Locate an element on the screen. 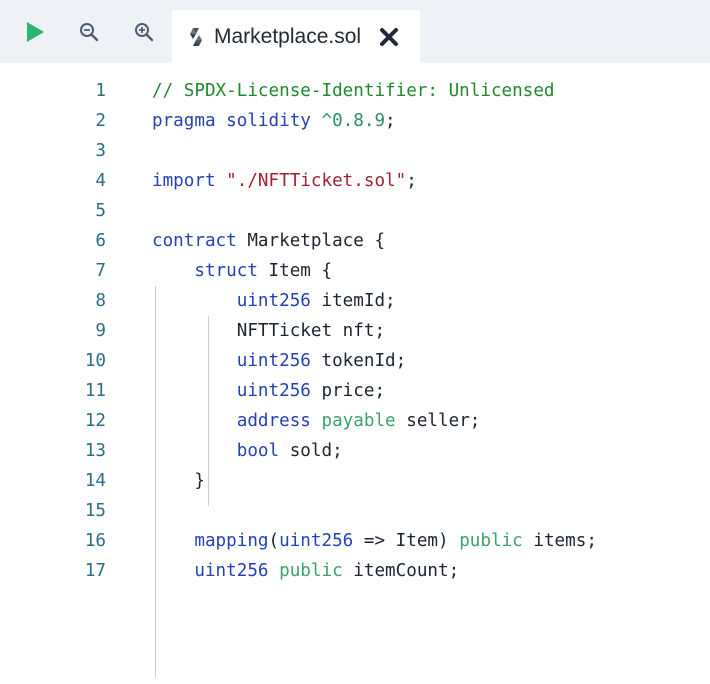 This screenshot has height=684, width=710. code-text: NFTTicket nft; is located at coordinates (268, 331).